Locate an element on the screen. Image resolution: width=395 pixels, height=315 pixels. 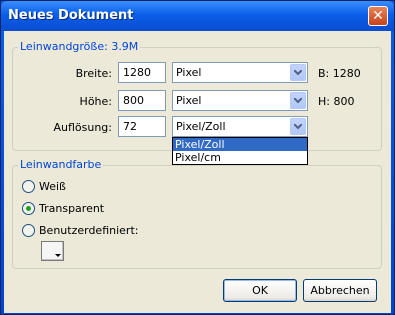
radio-white-label: Weiß is located at coordinates (52, 186).